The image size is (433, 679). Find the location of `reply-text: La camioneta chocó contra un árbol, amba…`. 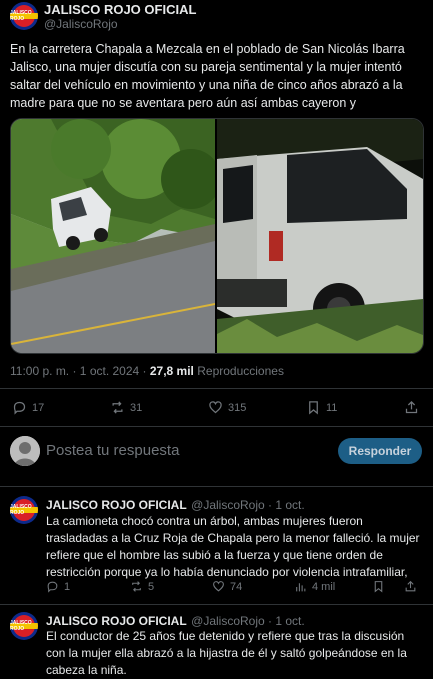

reply-text: La camioneta chocó contra un árbol, amba… is located at coordinates (233, 546).